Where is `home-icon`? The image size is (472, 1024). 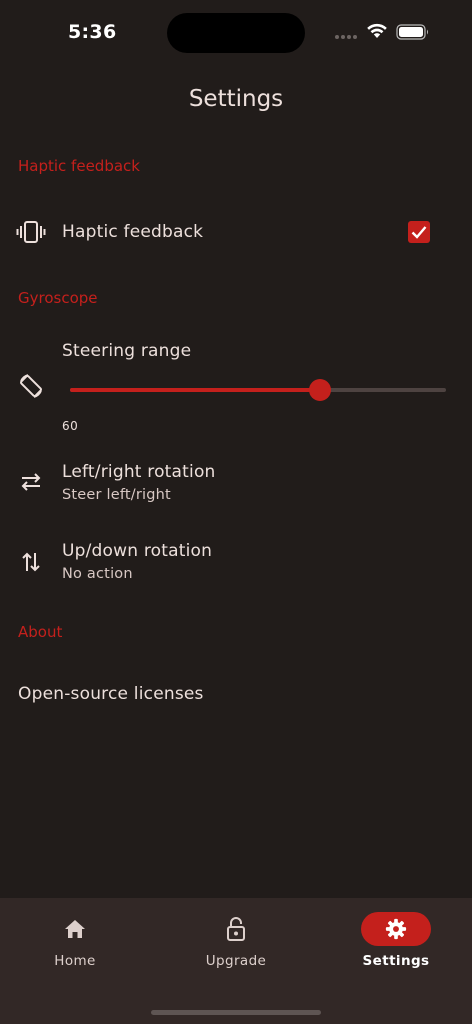
home-icon is located at coordinates (75, 929).